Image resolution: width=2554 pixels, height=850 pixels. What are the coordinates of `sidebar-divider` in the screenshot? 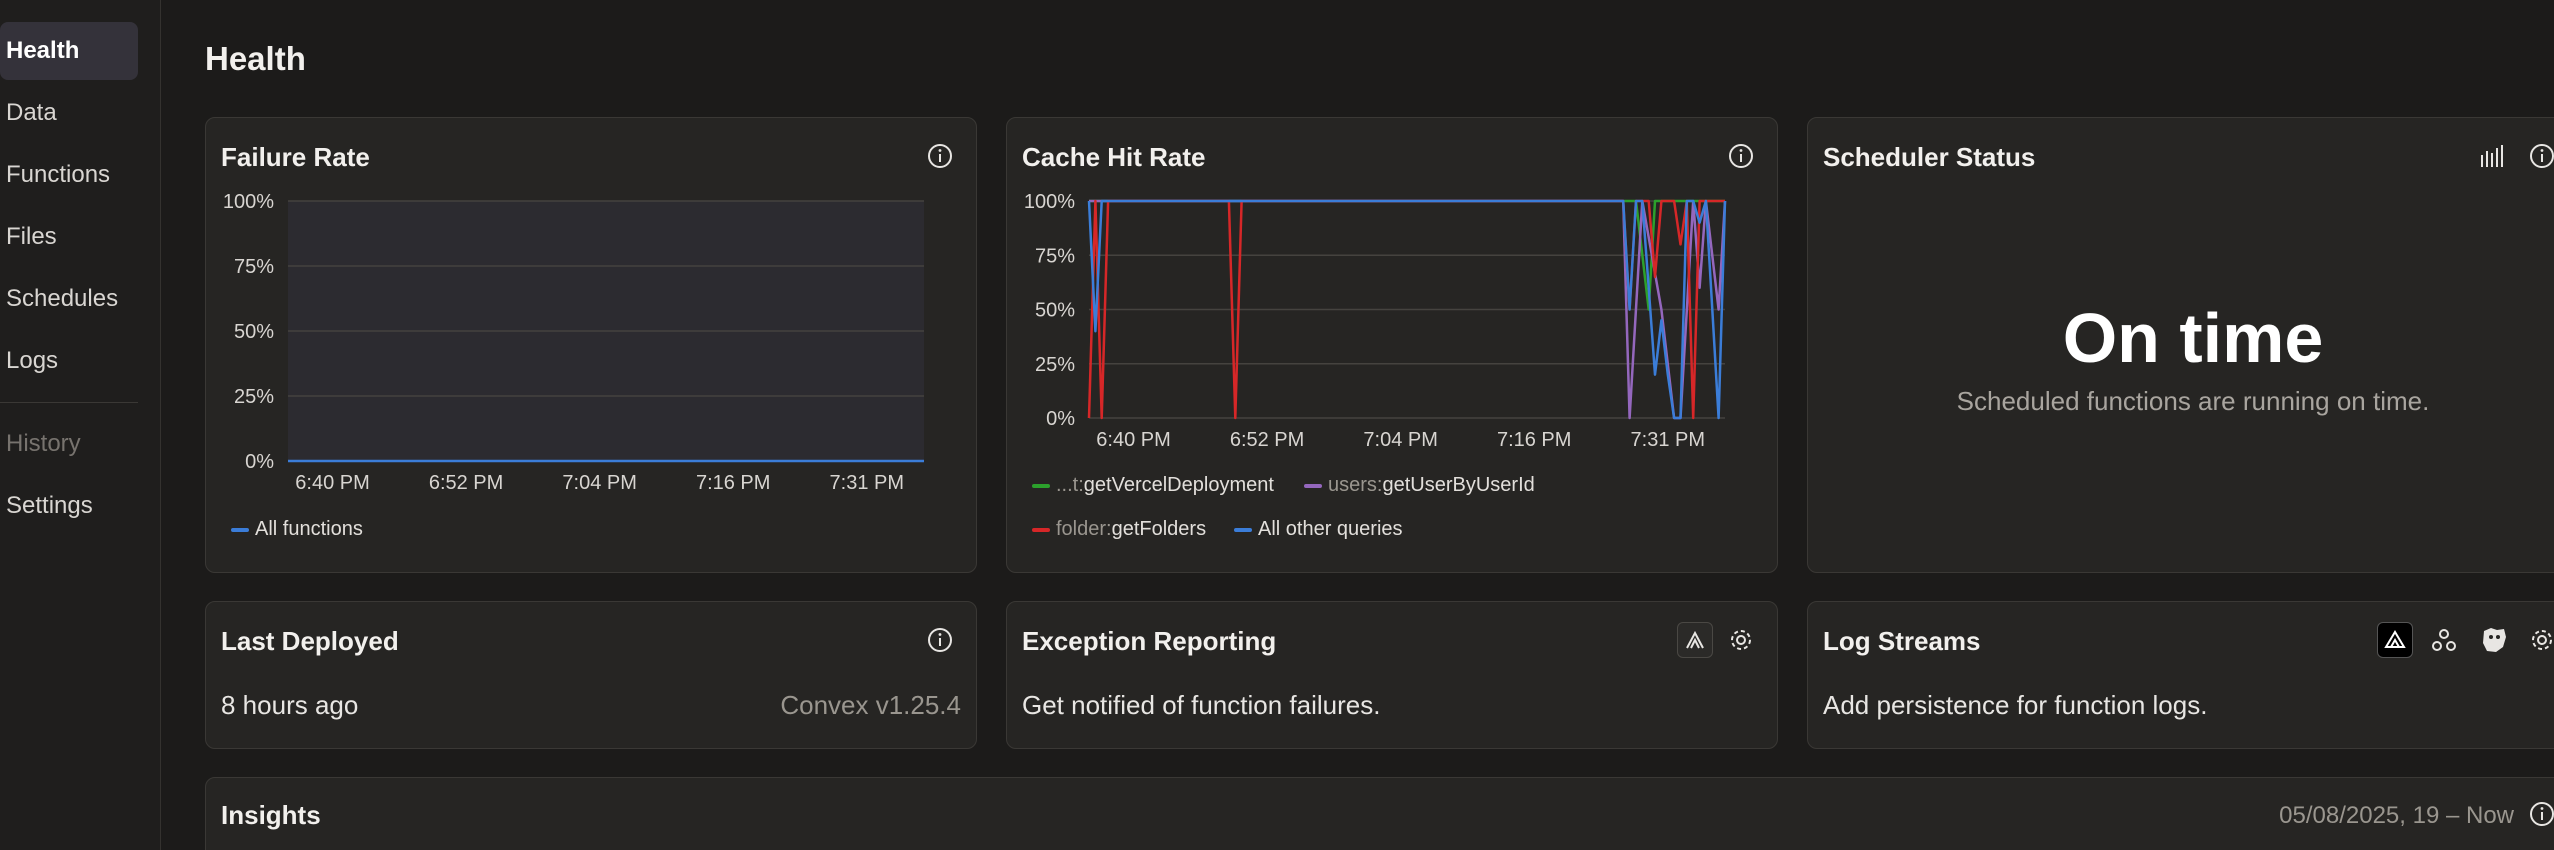 It's located at (69, 402).